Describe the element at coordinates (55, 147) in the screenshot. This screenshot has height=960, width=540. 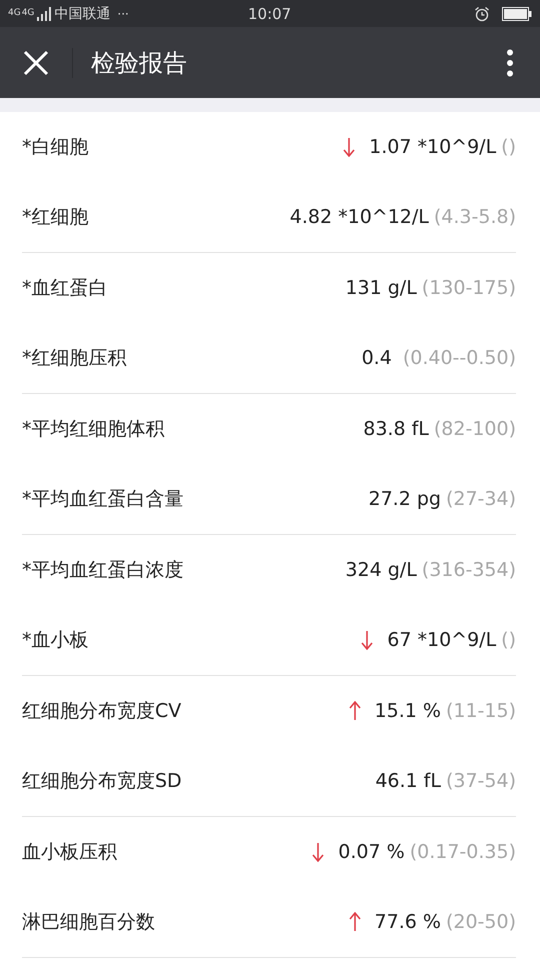
I see `test-name: *白细胞` at that location.